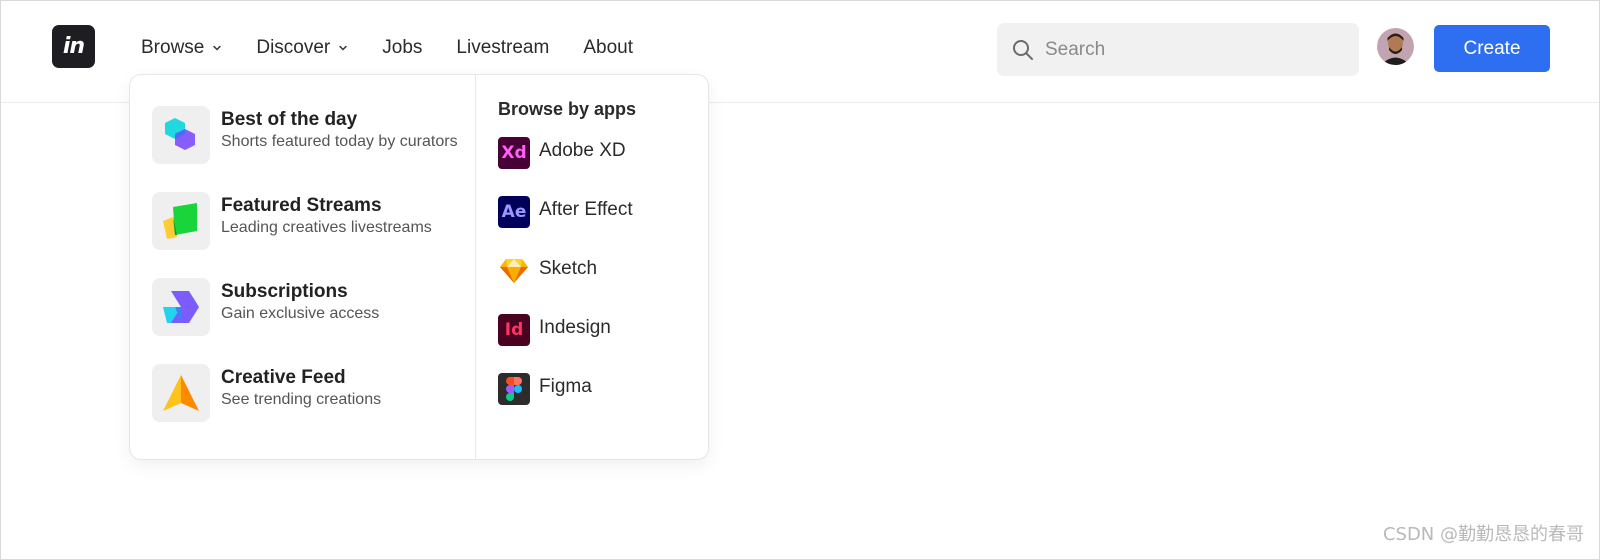 The width and height of the screenshot is (1600, 560). What do you see at coordinates (575, 327) in the screenshot?
I see `app-name: Indesign` at bounding box center [575, 327].